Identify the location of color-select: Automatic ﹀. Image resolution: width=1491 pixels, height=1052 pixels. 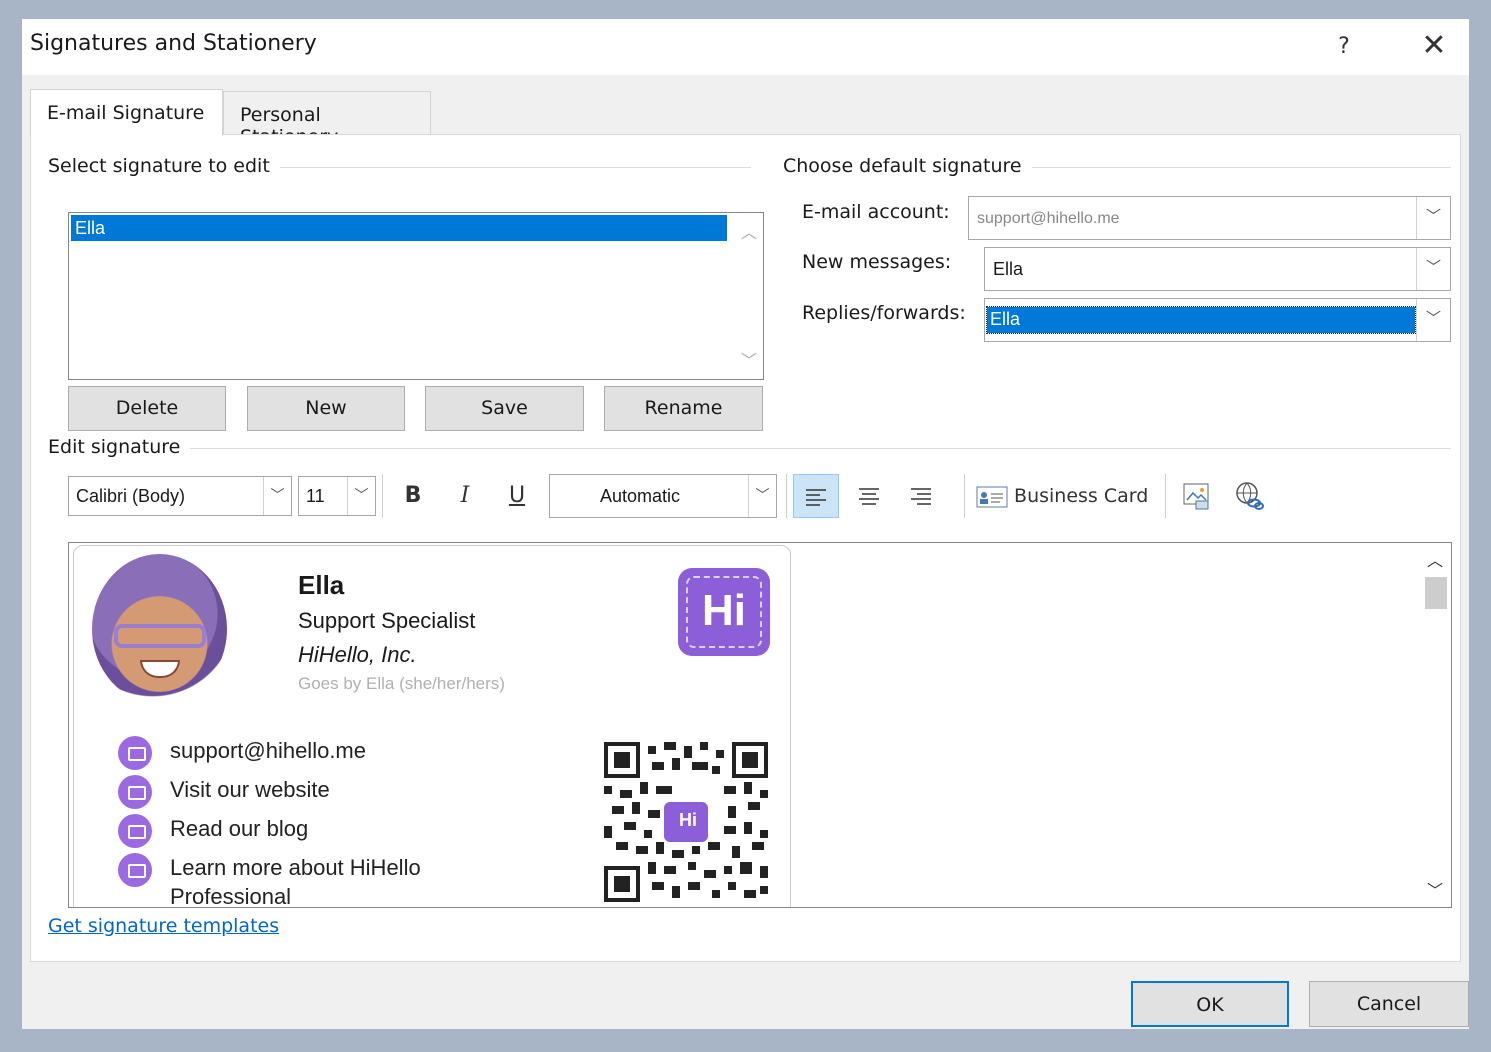
(663, 496).